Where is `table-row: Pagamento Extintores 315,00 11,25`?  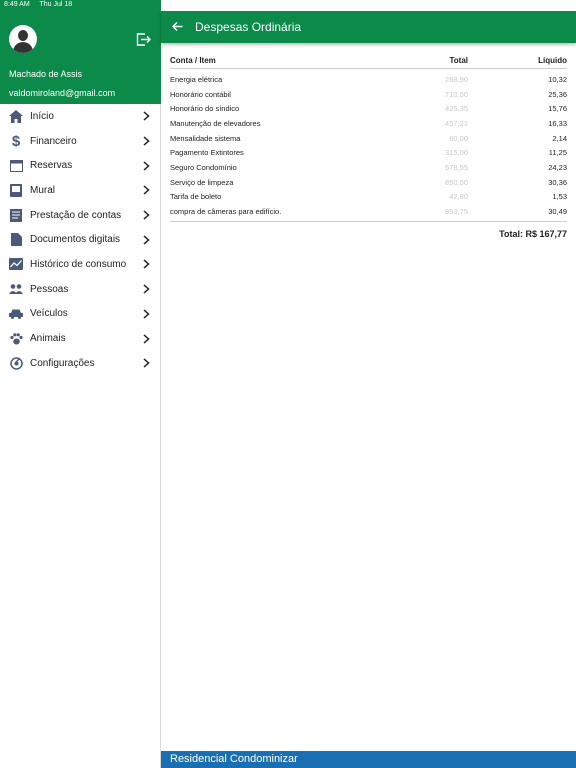
table-row: Pagamento Extintores 315,00 11,25 is located at coordinates (368, 152).